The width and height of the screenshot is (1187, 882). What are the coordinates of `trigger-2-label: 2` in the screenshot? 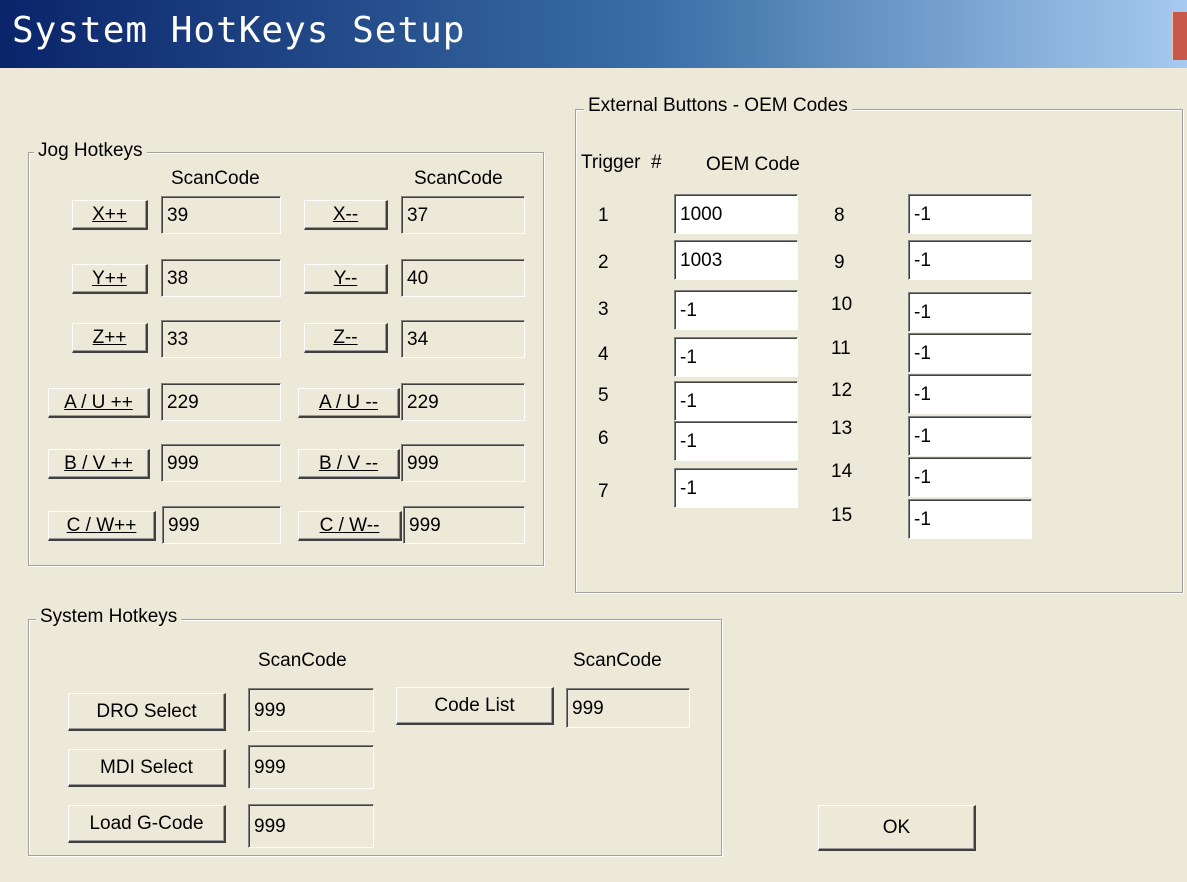 It's located at (603, 262).